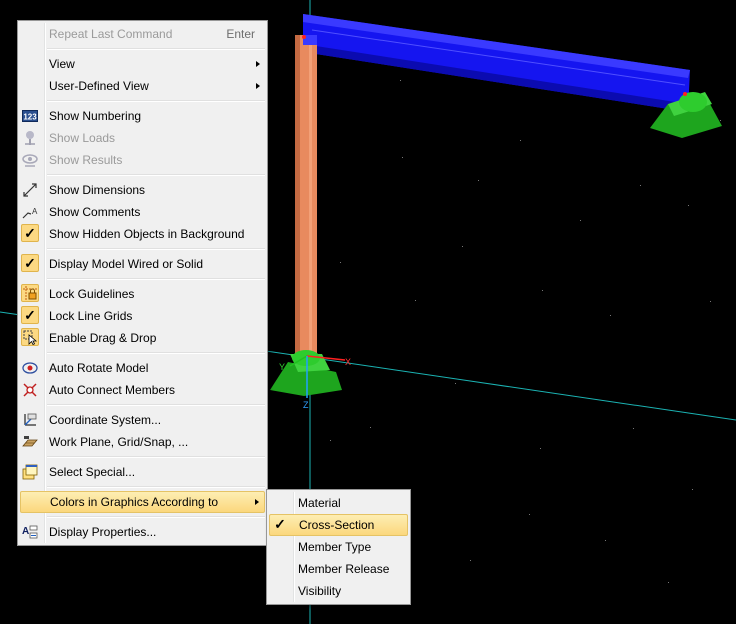 The height and width of the screenshot is (624, 736). I want to click on menu-item-label: User-Defined View, so click(99, 86).